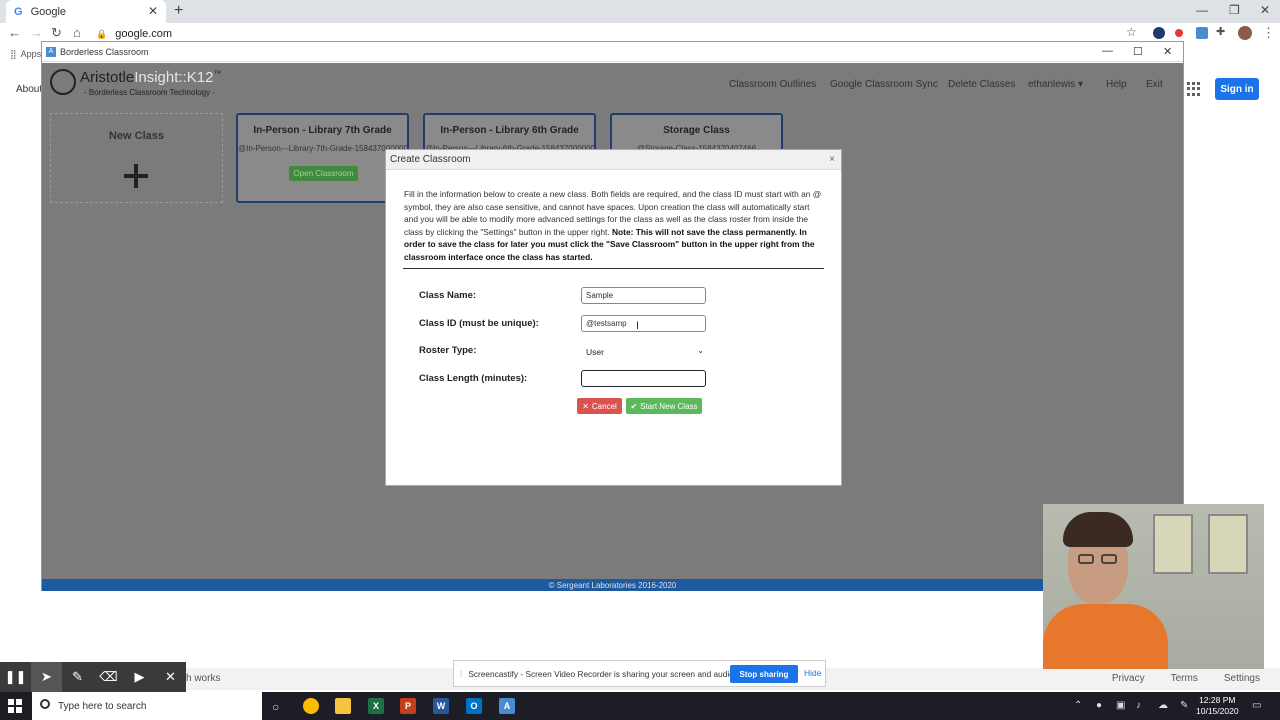 Image resolution: width=1280 pixels, height=720 pixels. I want to click on google-apps-icon, so click(1194, 89).